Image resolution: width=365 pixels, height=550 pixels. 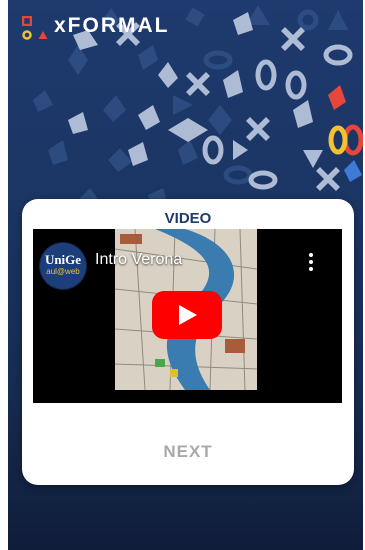 I want to click on channel-name-line2: aul@web, so click(x=63, y=271).